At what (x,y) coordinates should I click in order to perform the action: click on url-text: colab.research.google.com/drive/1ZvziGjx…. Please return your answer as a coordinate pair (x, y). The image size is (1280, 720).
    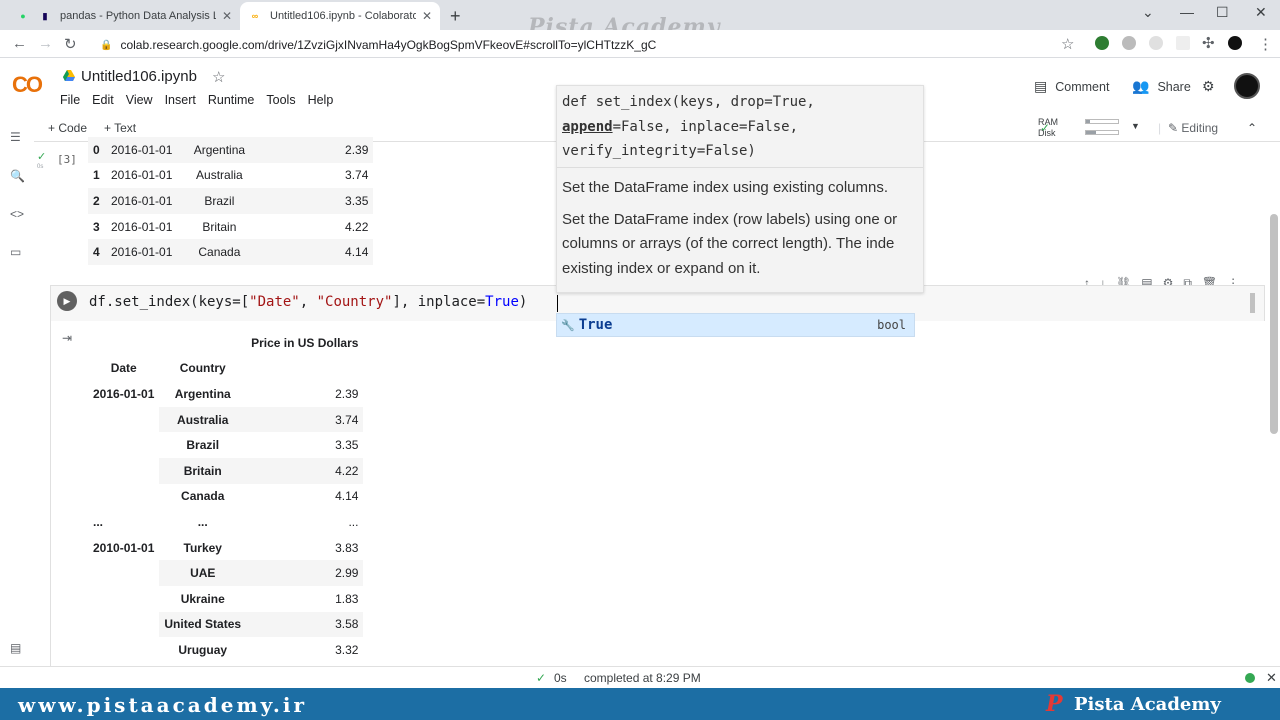
    Looking at the image, I should click on (388, 45).